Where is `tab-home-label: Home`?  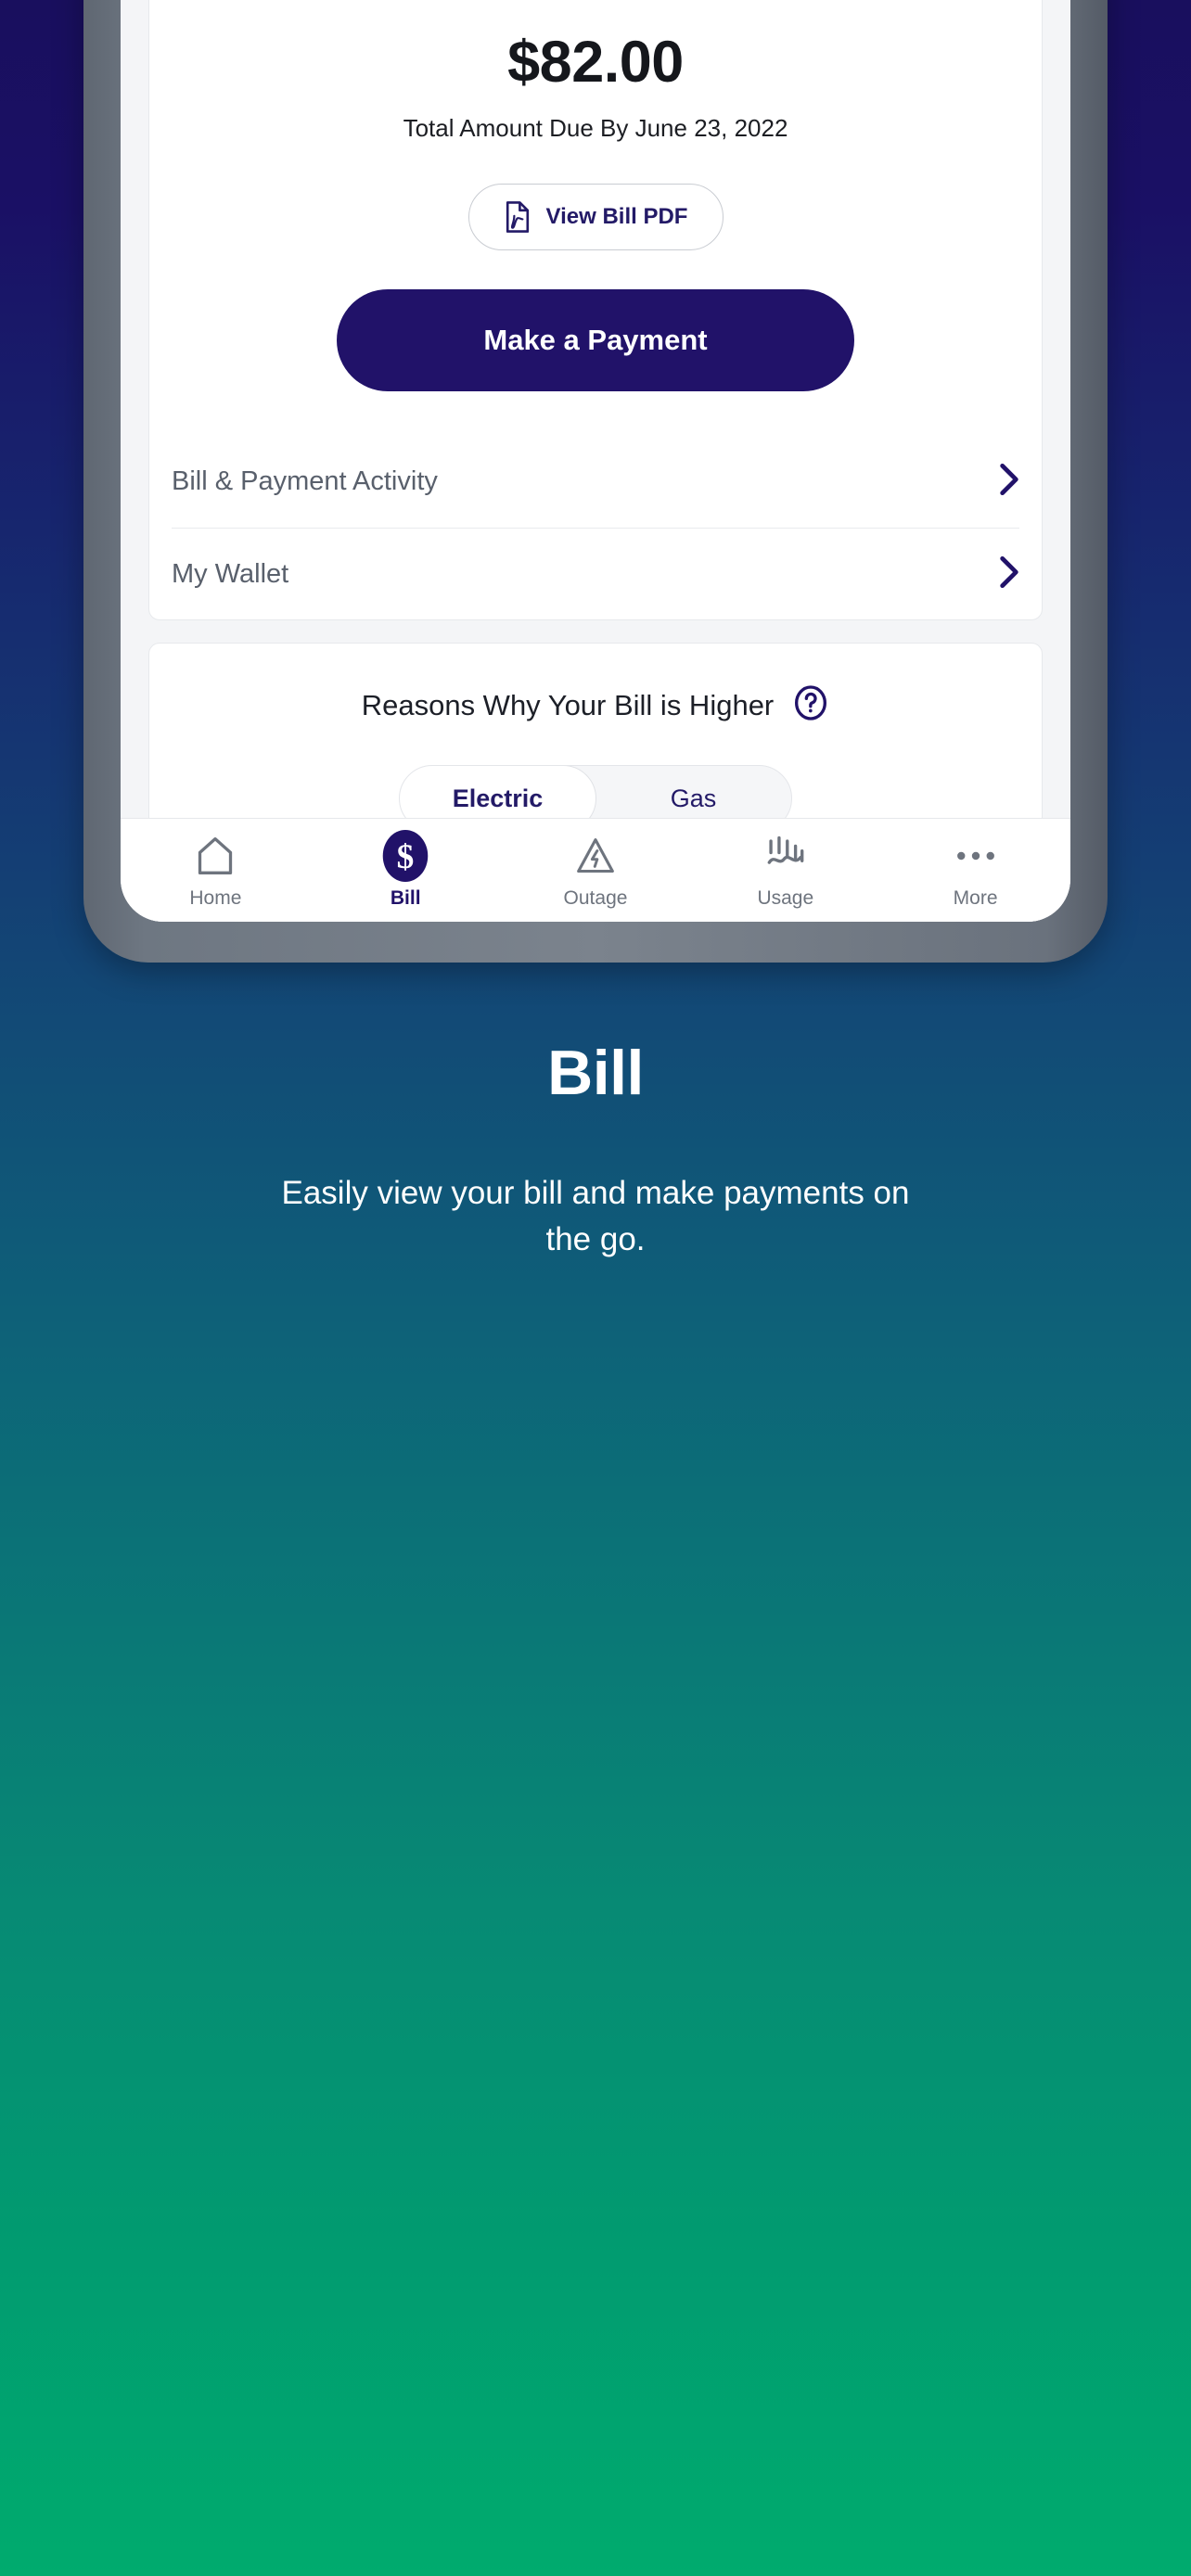
tab-home-label: Home is located at coordinates (215, 898).